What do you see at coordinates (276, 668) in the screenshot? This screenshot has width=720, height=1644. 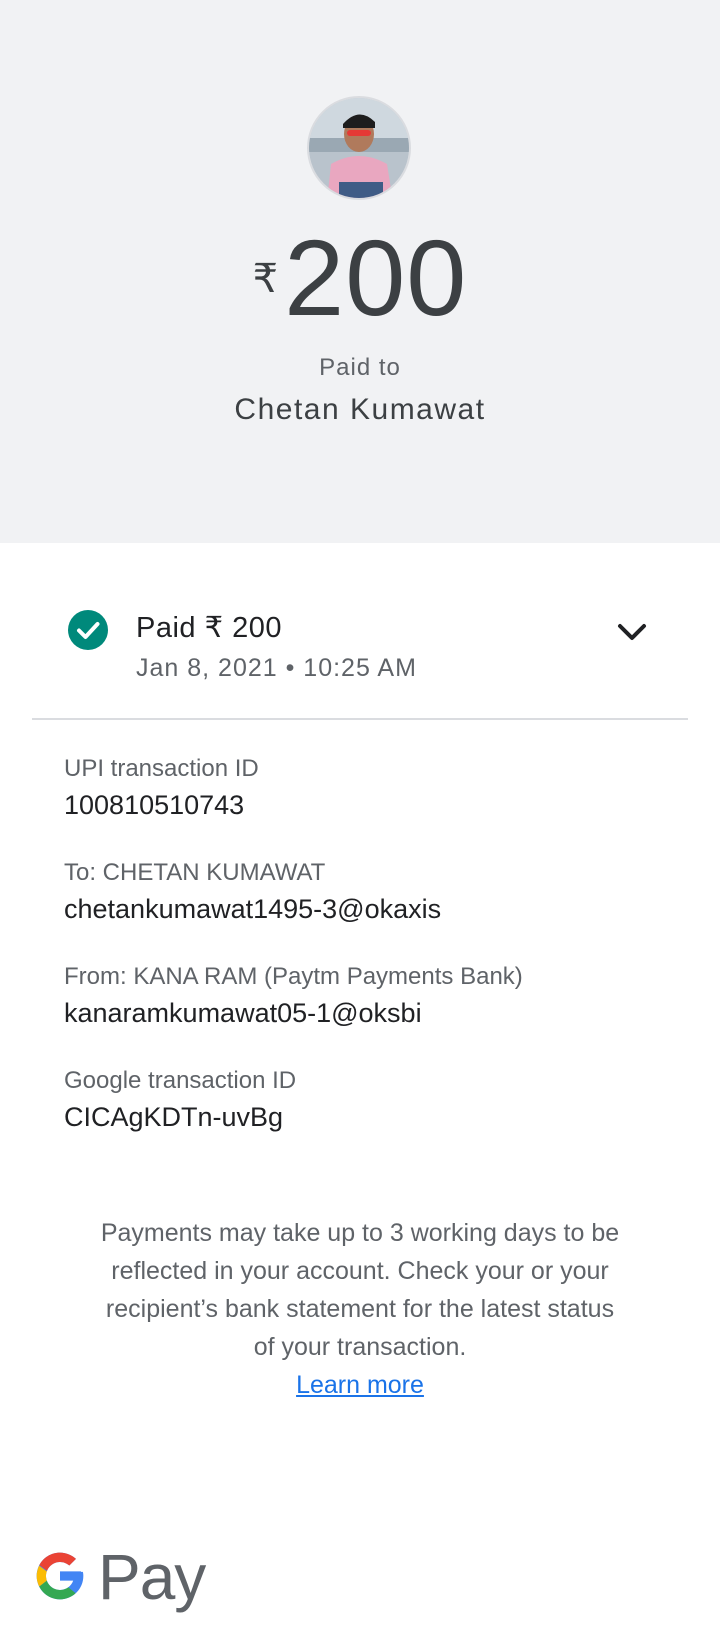 I see `status-date: Jan 8, 2021 • 10:25 AM` at bounding box center [276, 668].